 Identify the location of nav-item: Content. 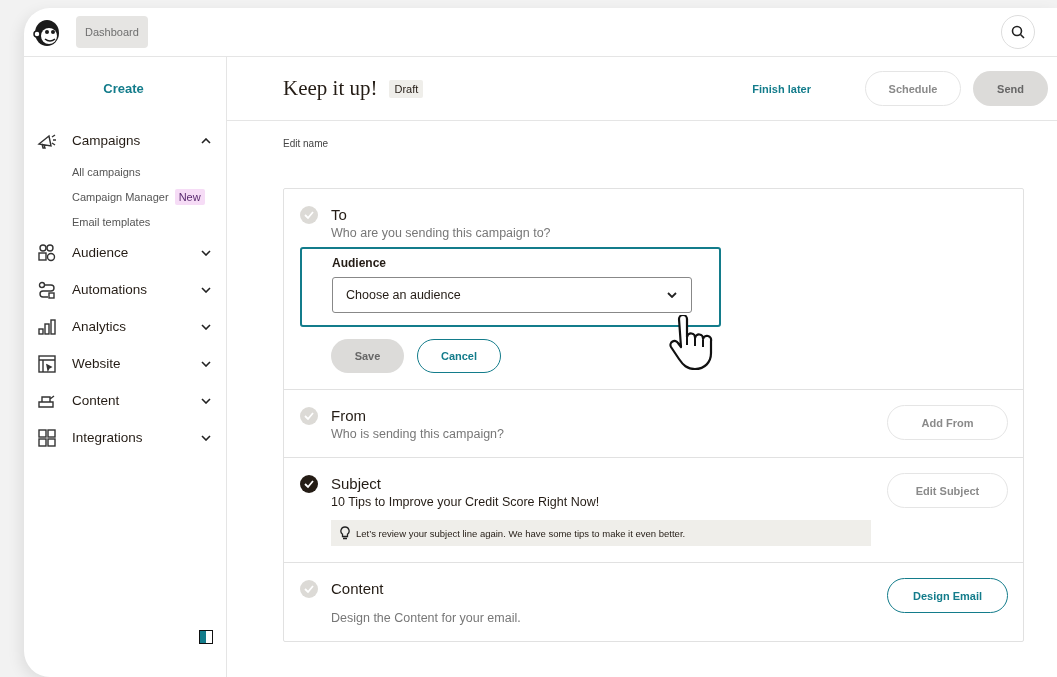
(123, 400).